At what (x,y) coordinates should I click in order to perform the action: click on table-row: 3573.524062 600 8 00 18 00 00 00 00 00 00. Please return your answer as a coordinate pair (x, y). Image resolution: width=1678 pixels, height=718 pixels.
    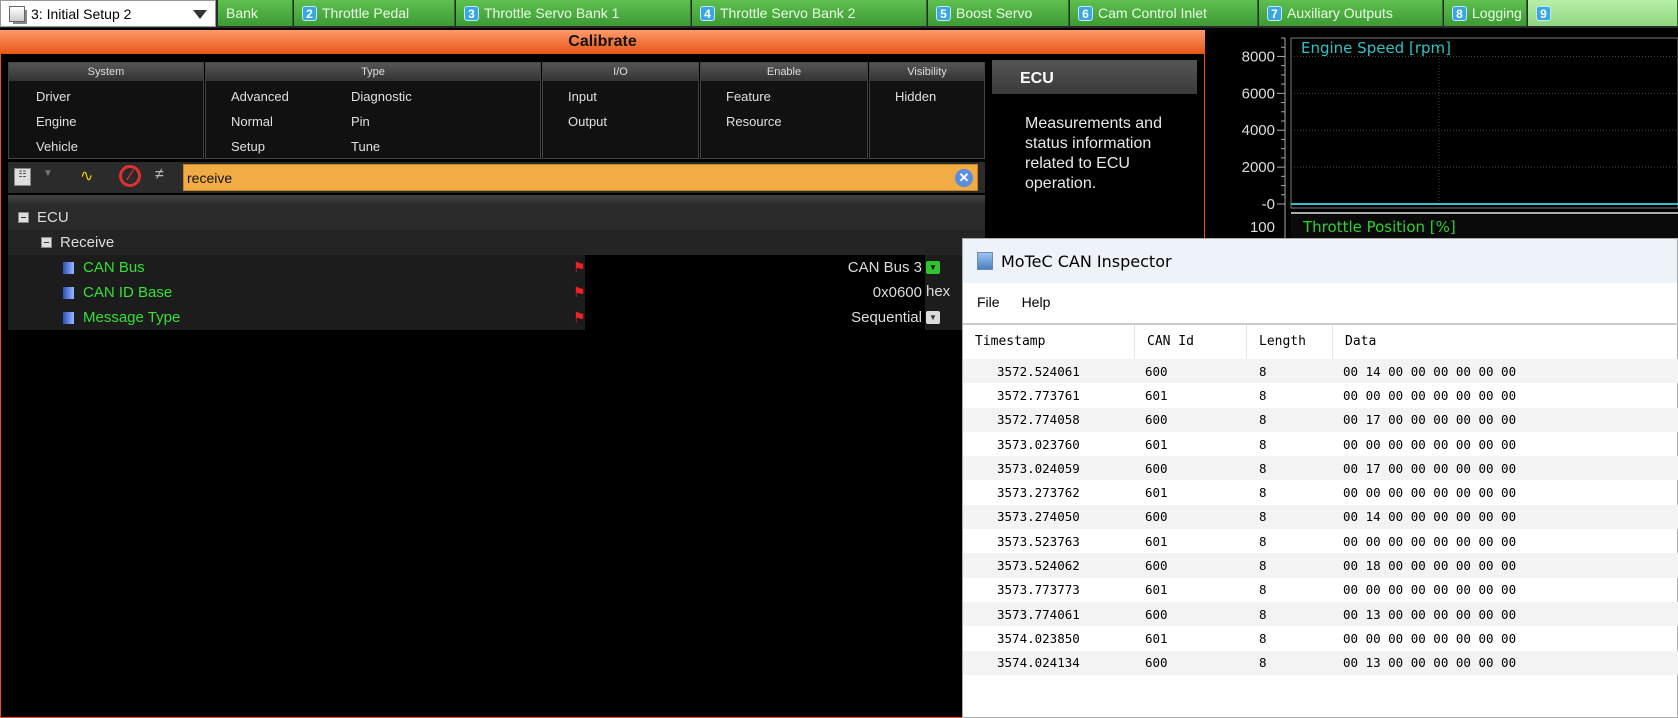
    Looking at the image, I should click on (1320, 565).